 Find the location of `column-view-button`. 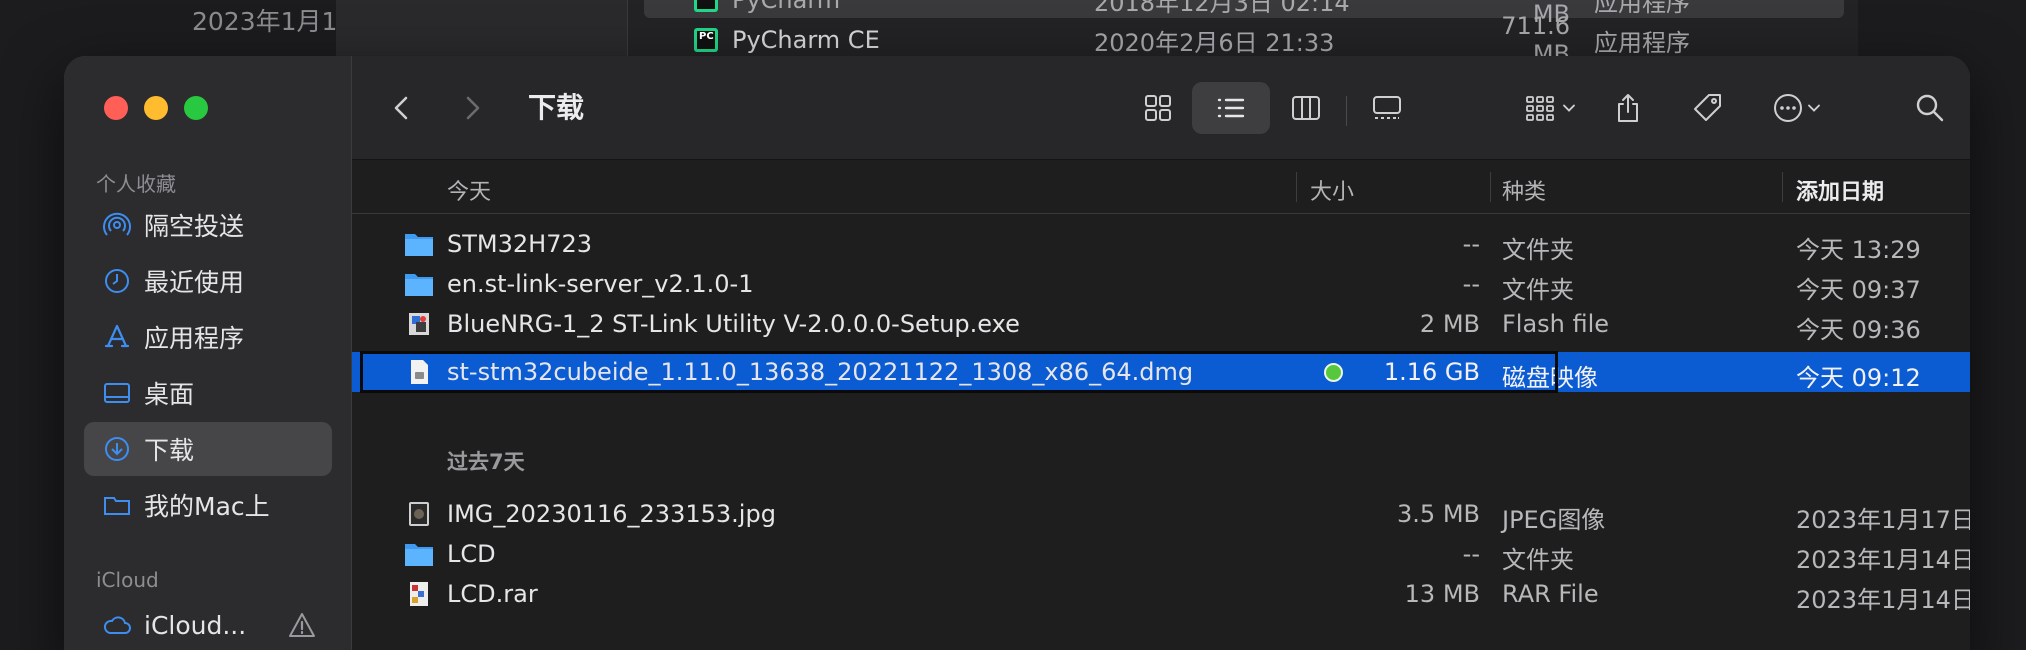

column-view-button is located at coordinates (1306, 108).